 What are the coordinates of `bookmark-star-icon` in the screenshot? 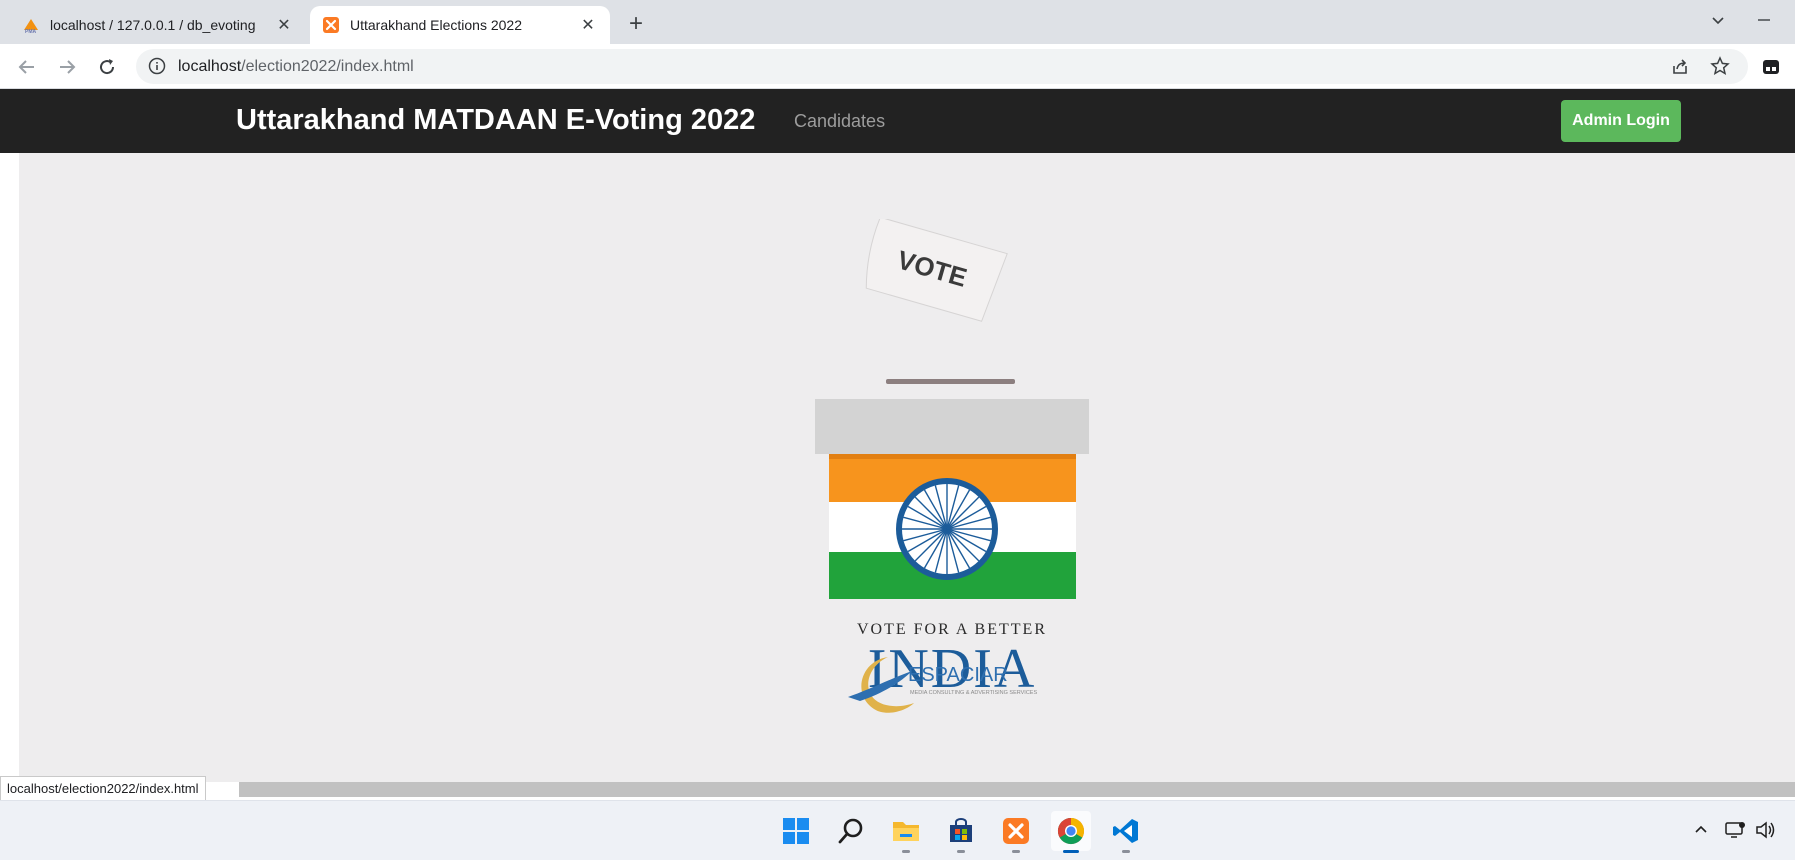 It's located at (1720, 66).